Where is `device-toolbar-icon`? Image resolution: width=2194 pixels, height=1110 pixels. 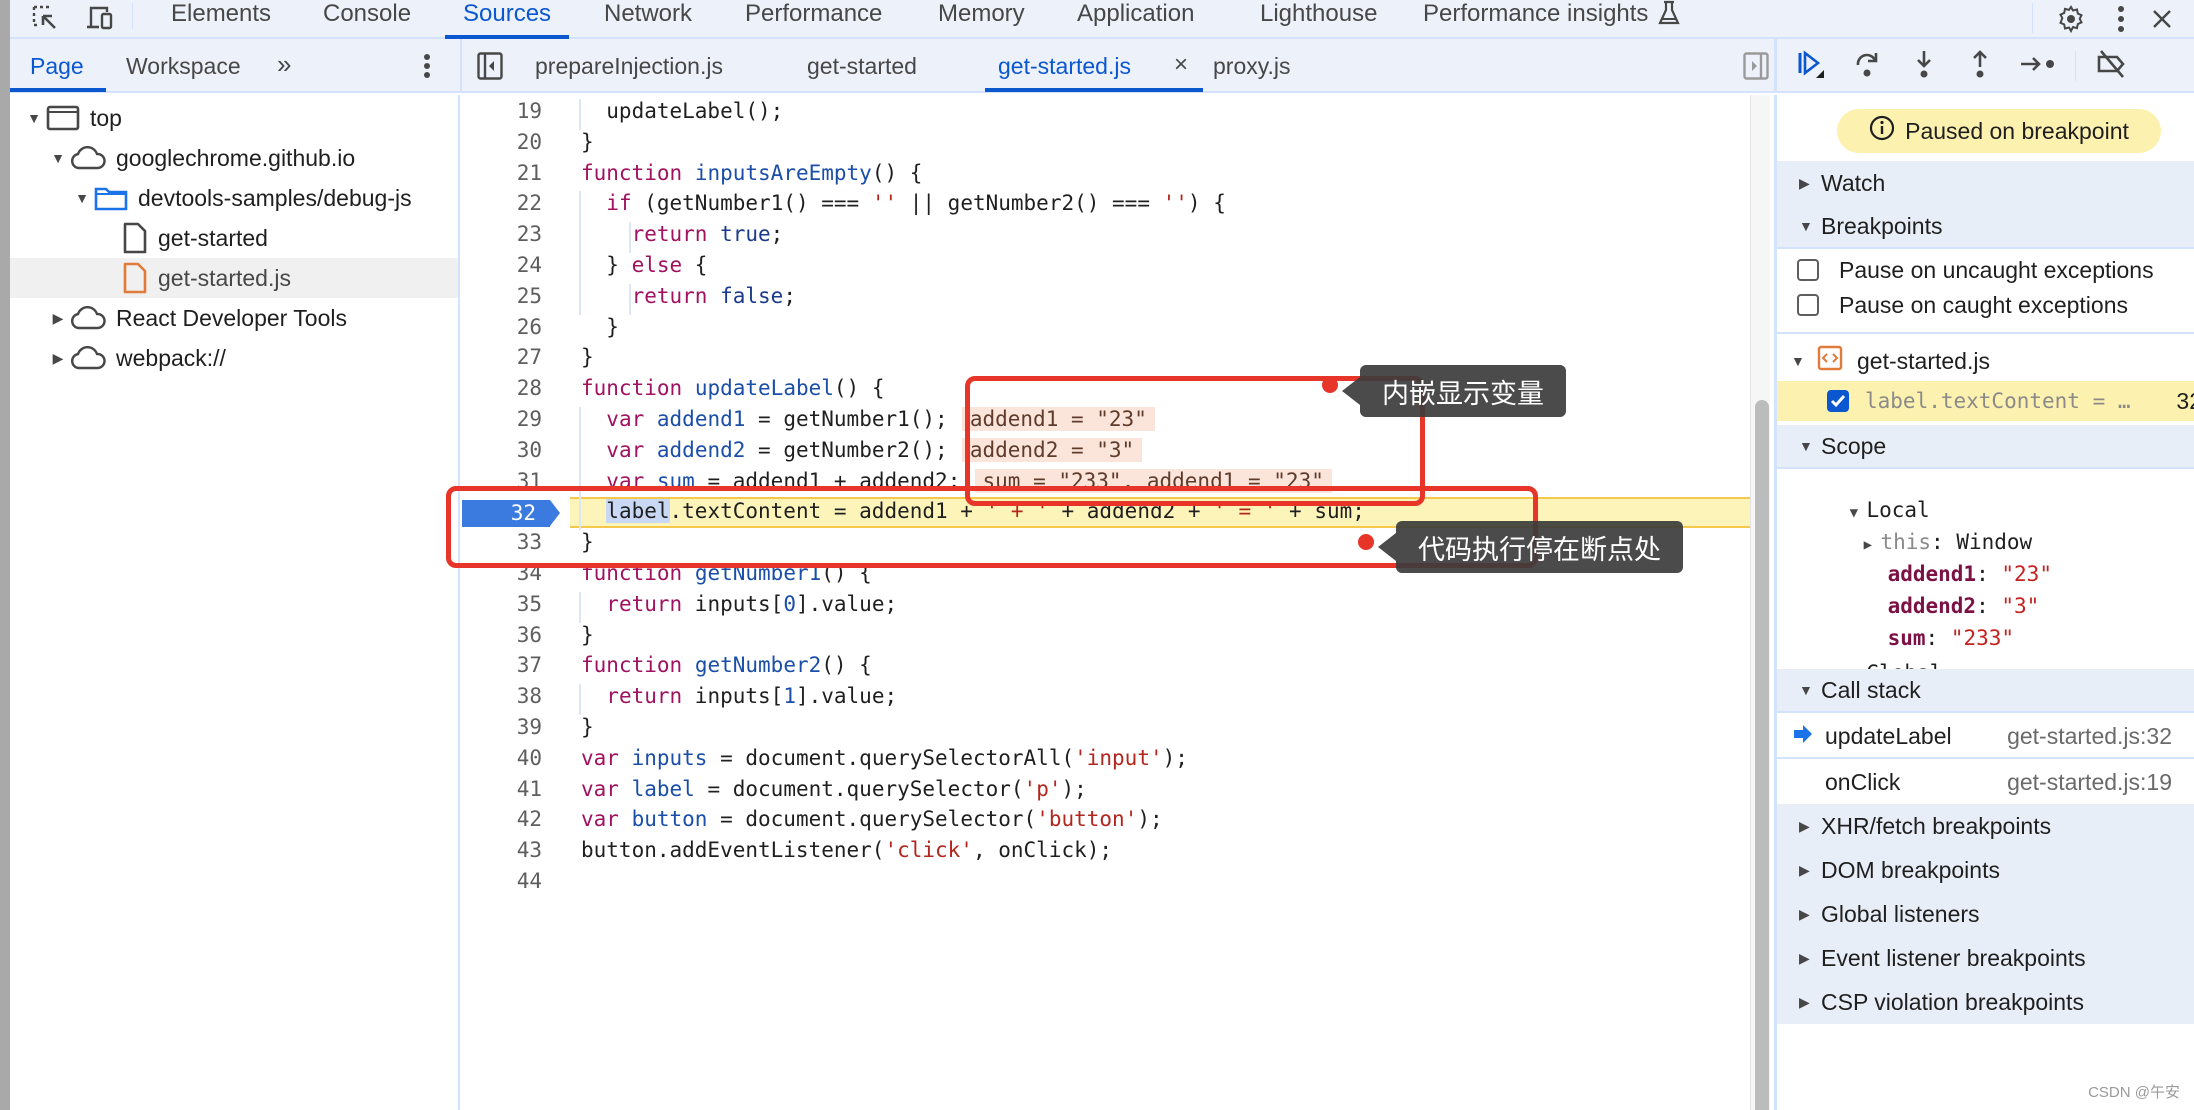 device-toolbar-icon is located at coordinates (100, 18).